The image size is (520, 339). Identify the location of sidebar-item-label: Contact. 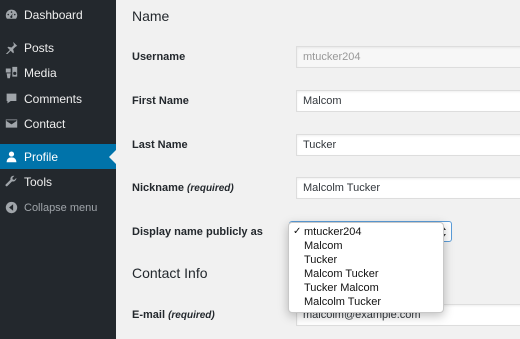
(45, 123).